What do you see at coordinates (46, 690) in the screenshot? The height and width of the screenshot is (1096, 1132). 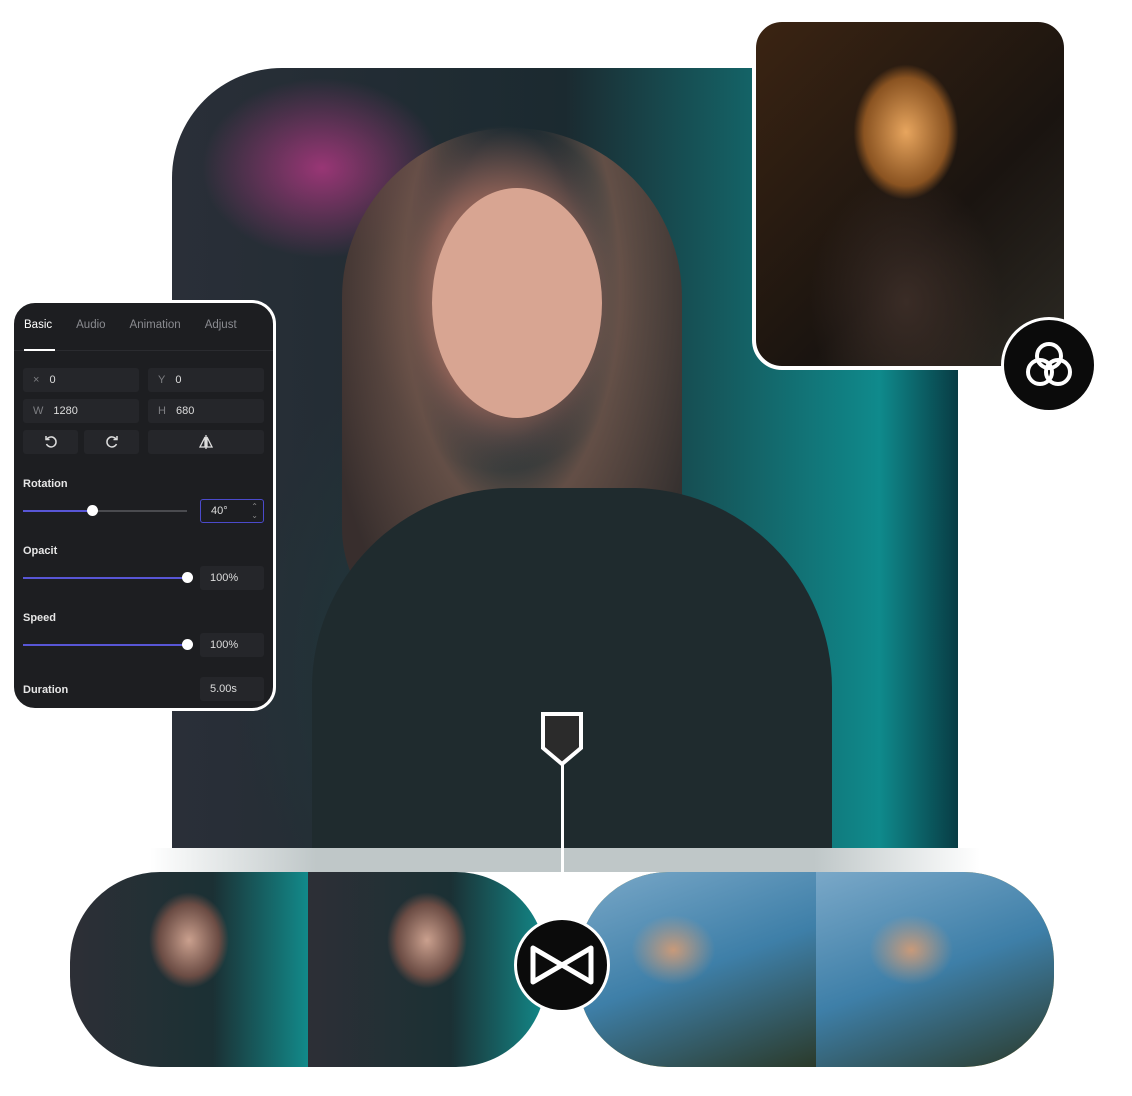 I see `duration-label: Duration` at bounding box center [46, 690].